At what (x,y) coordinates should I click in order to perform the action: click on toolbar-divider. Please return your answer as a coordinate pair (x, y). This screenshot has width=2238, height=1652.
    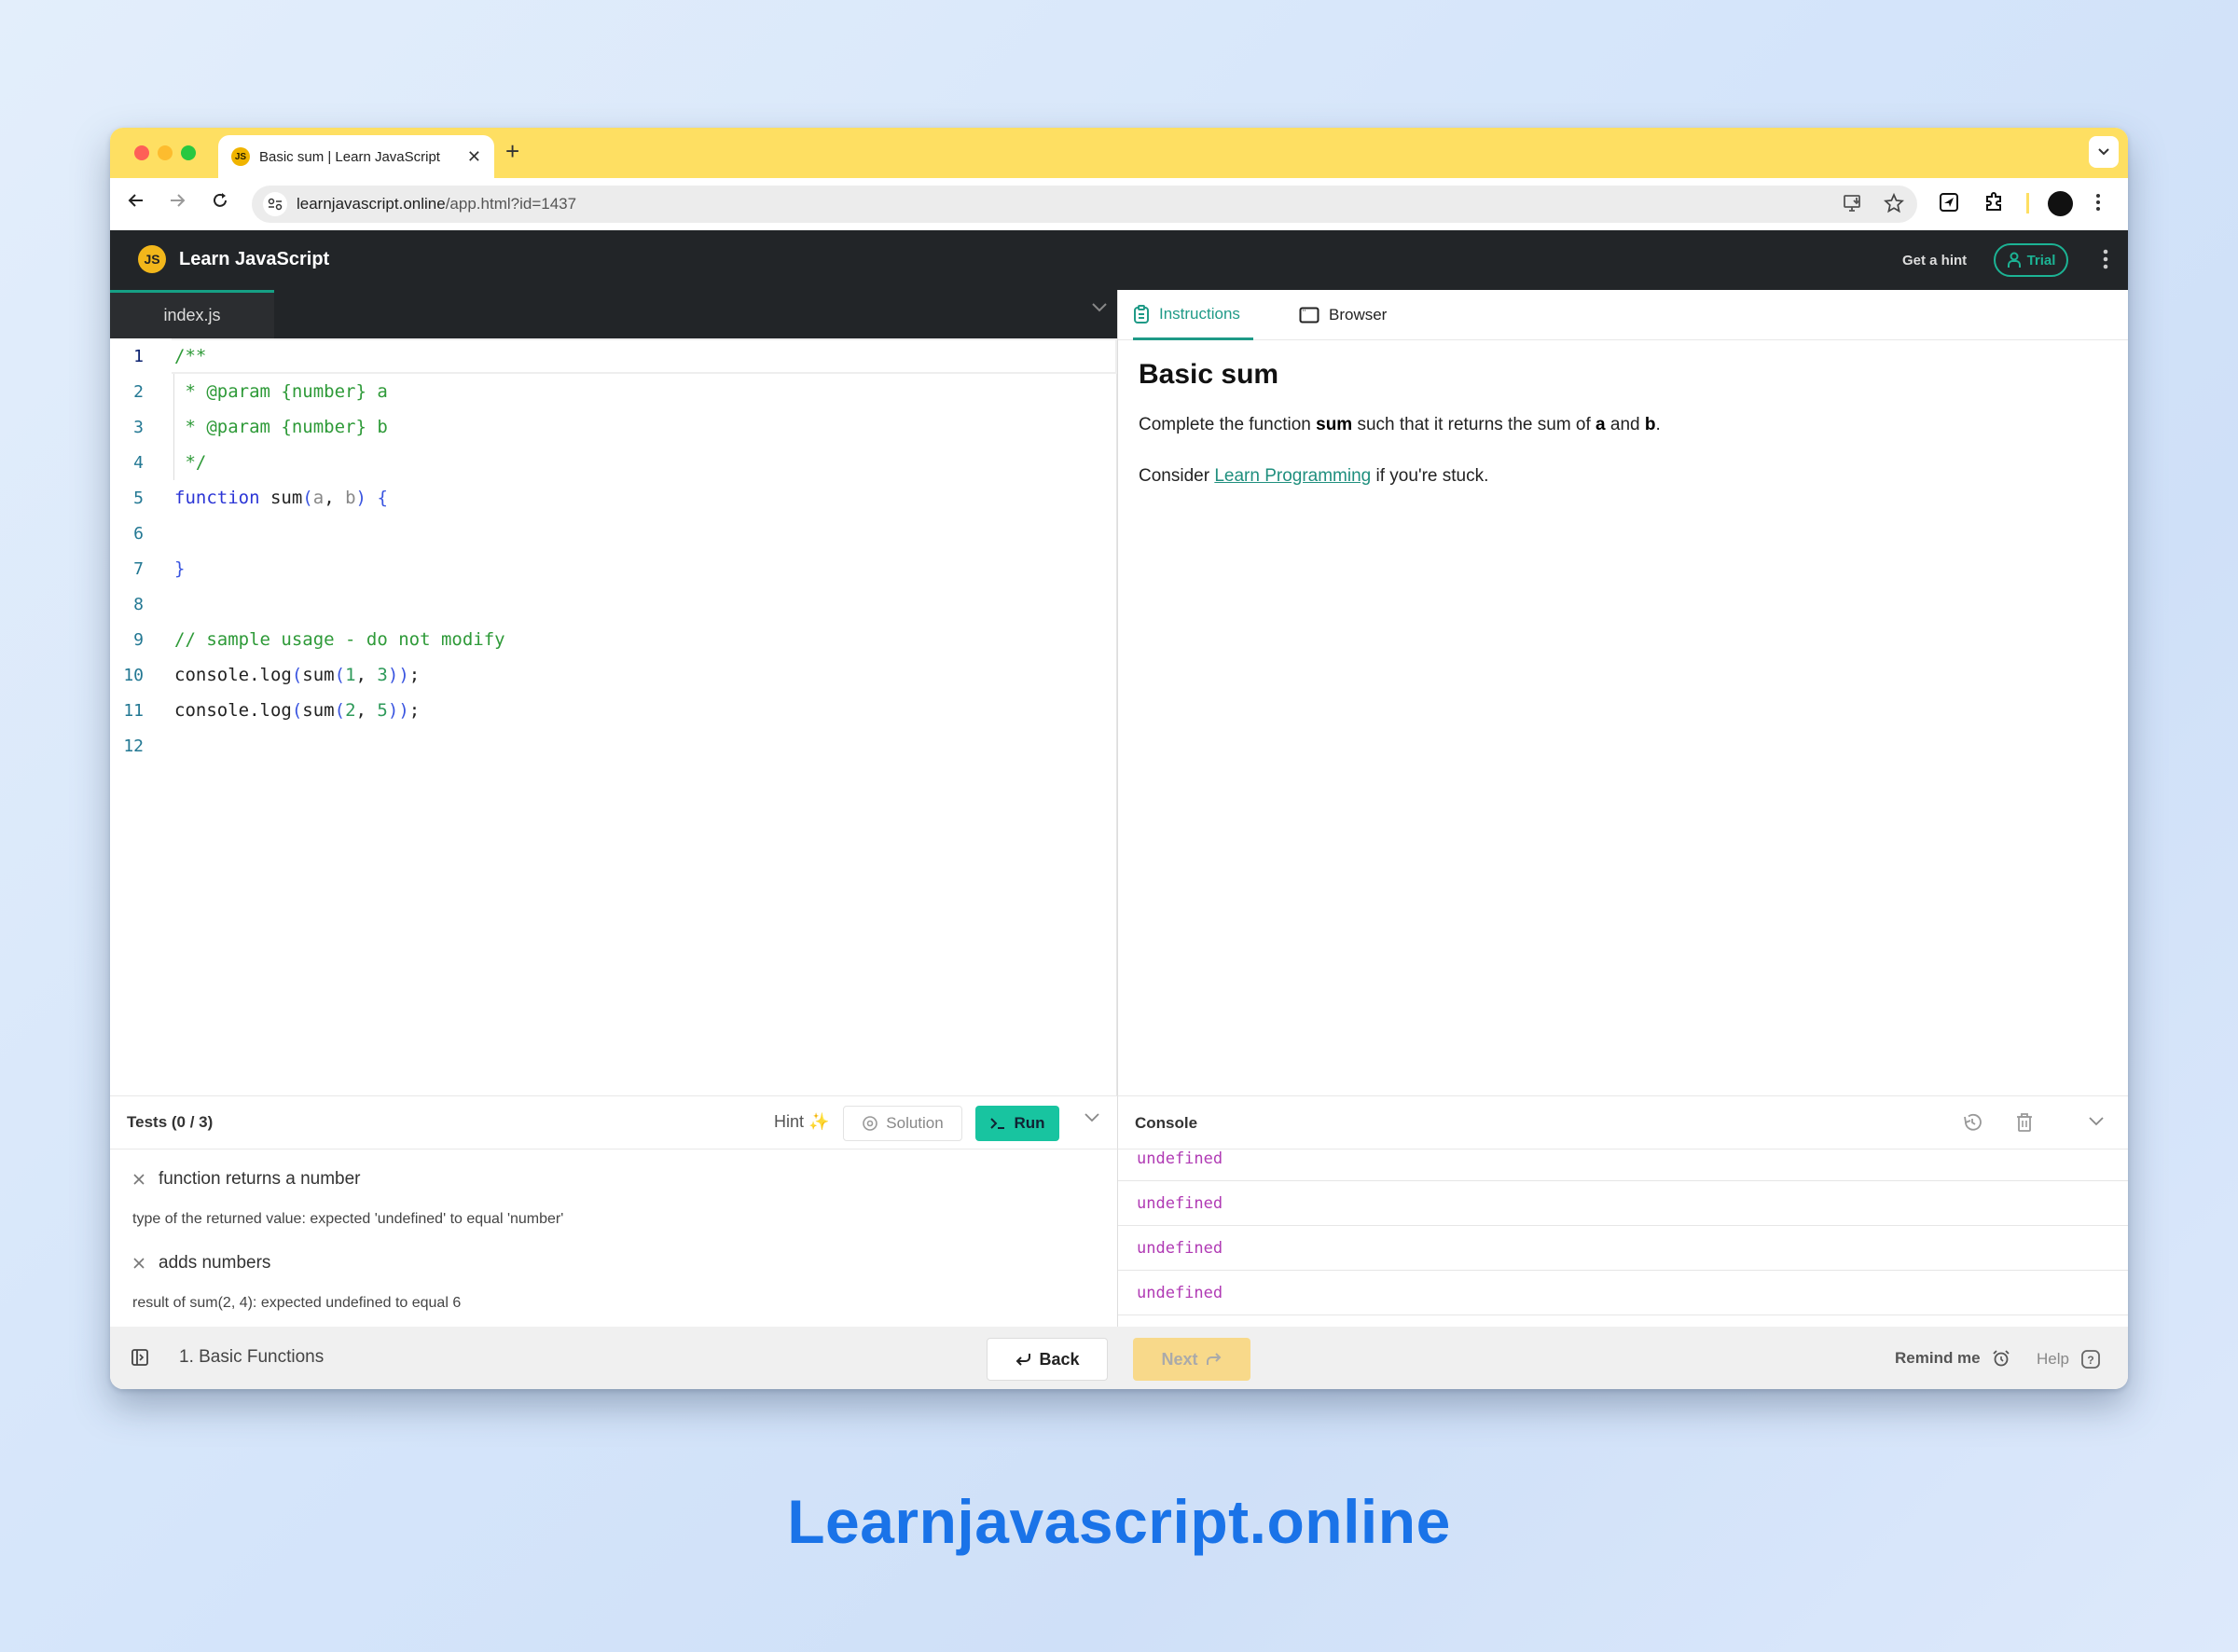
    Looking at the image, I should click on (2027, 203).